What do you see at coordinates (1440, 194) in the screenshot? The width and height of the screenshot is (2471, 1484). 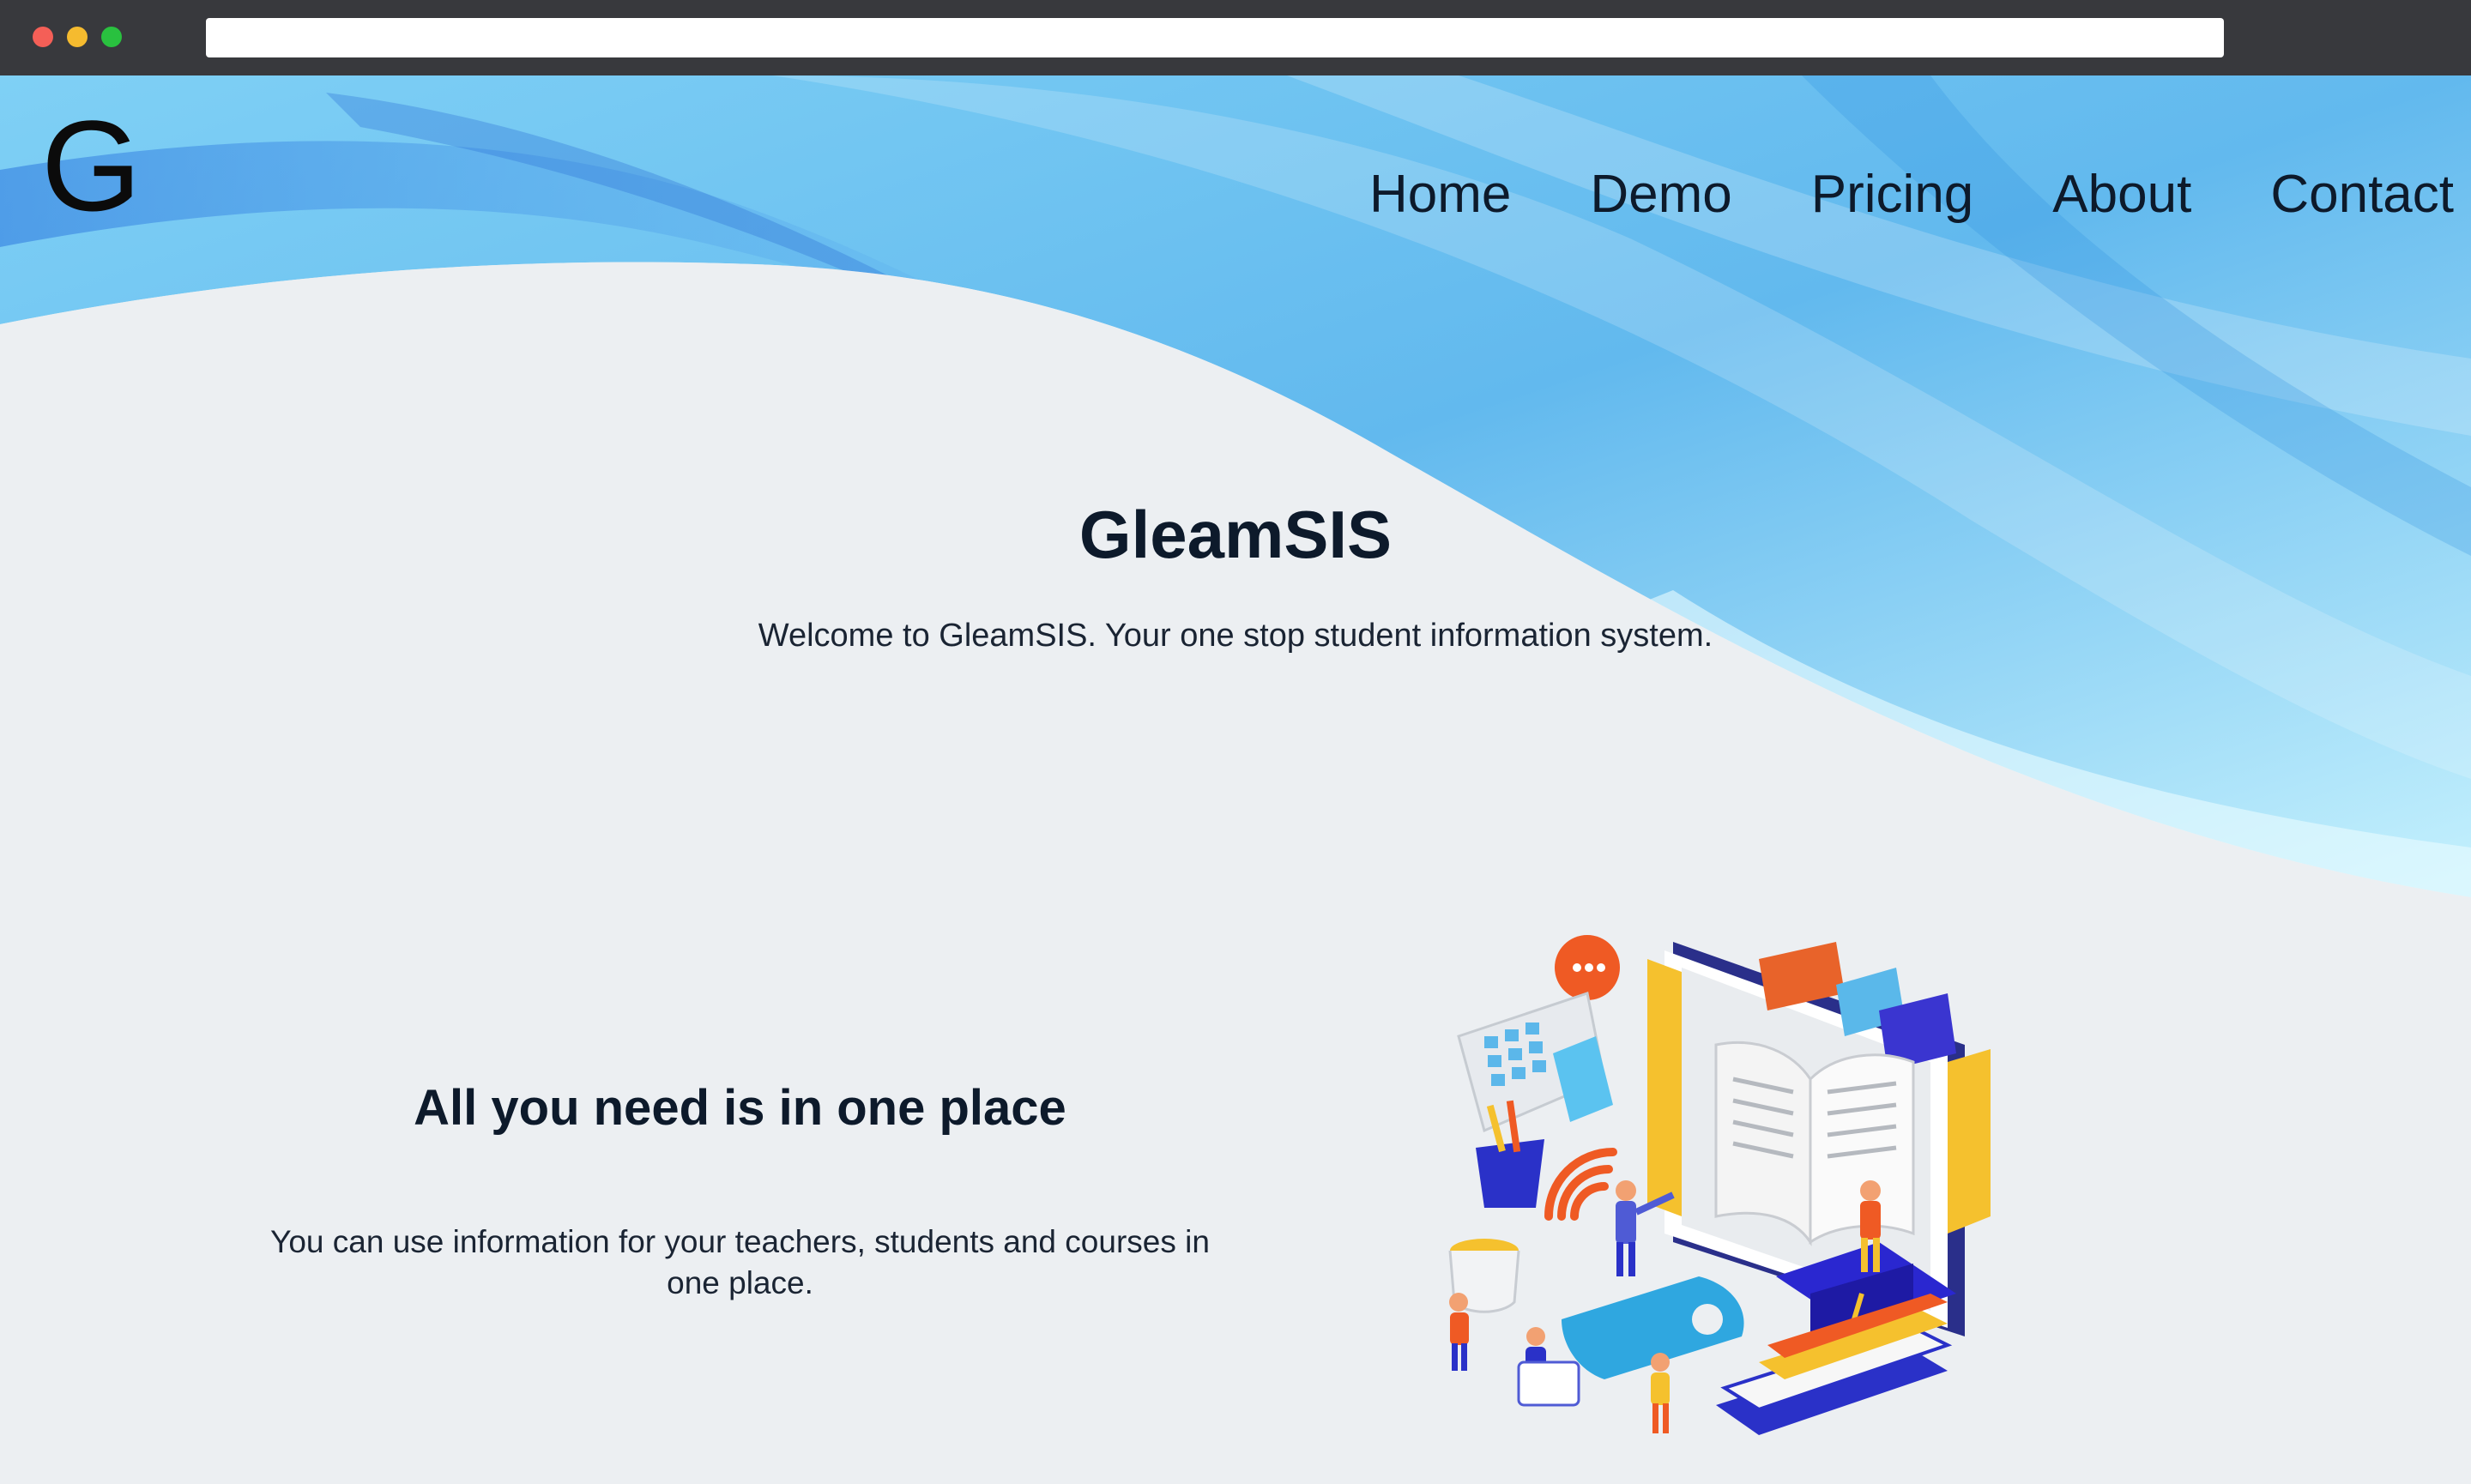 I see `nav-home: Home` at bounding box center [1440, 194].